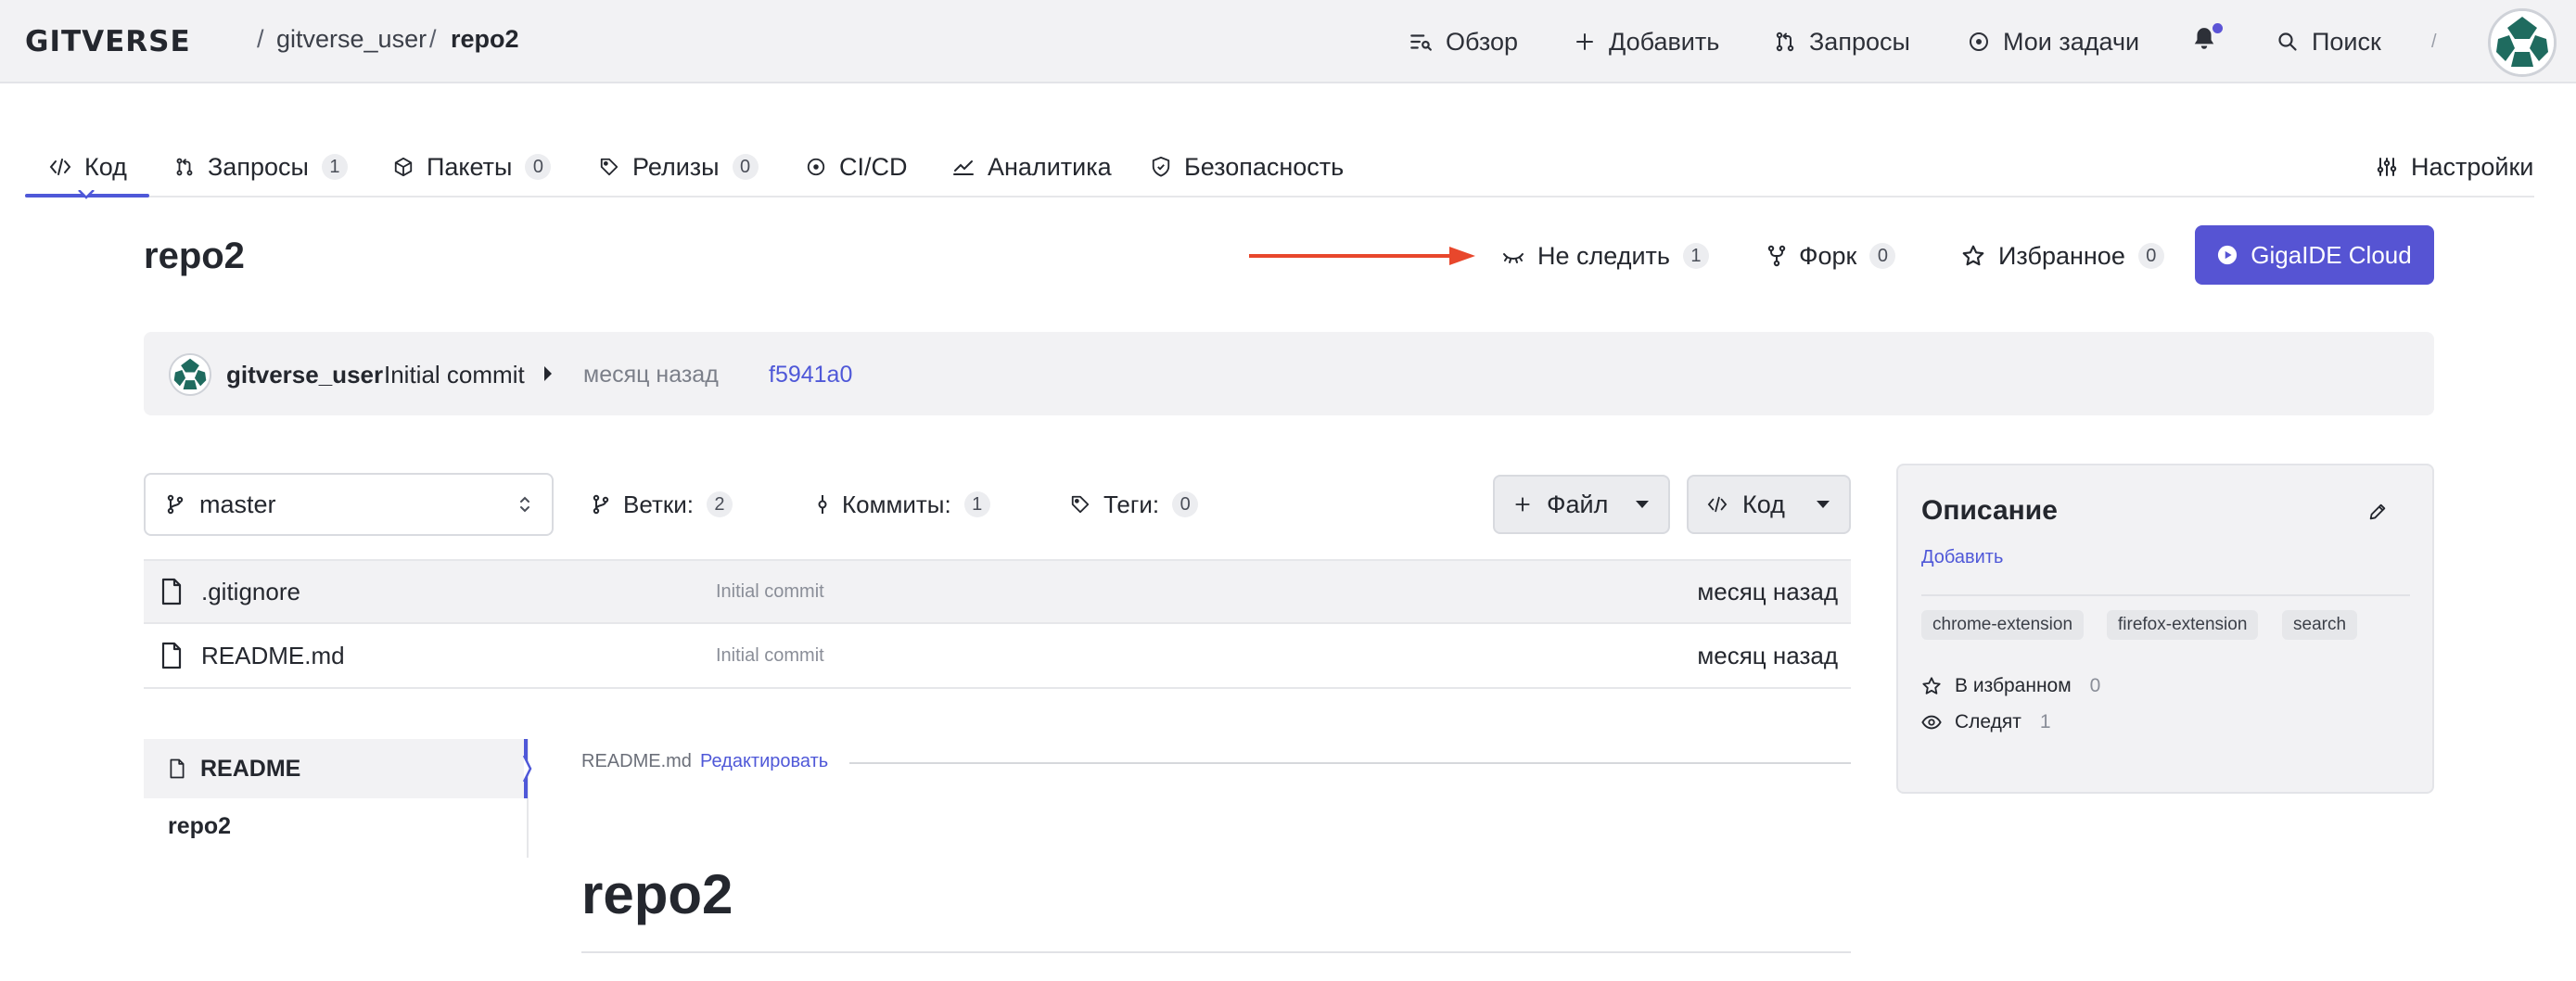  Describe the element at coordinates (108, 41) in the screenshot. I see `gitverse-logo: GITVERSE` at that location.